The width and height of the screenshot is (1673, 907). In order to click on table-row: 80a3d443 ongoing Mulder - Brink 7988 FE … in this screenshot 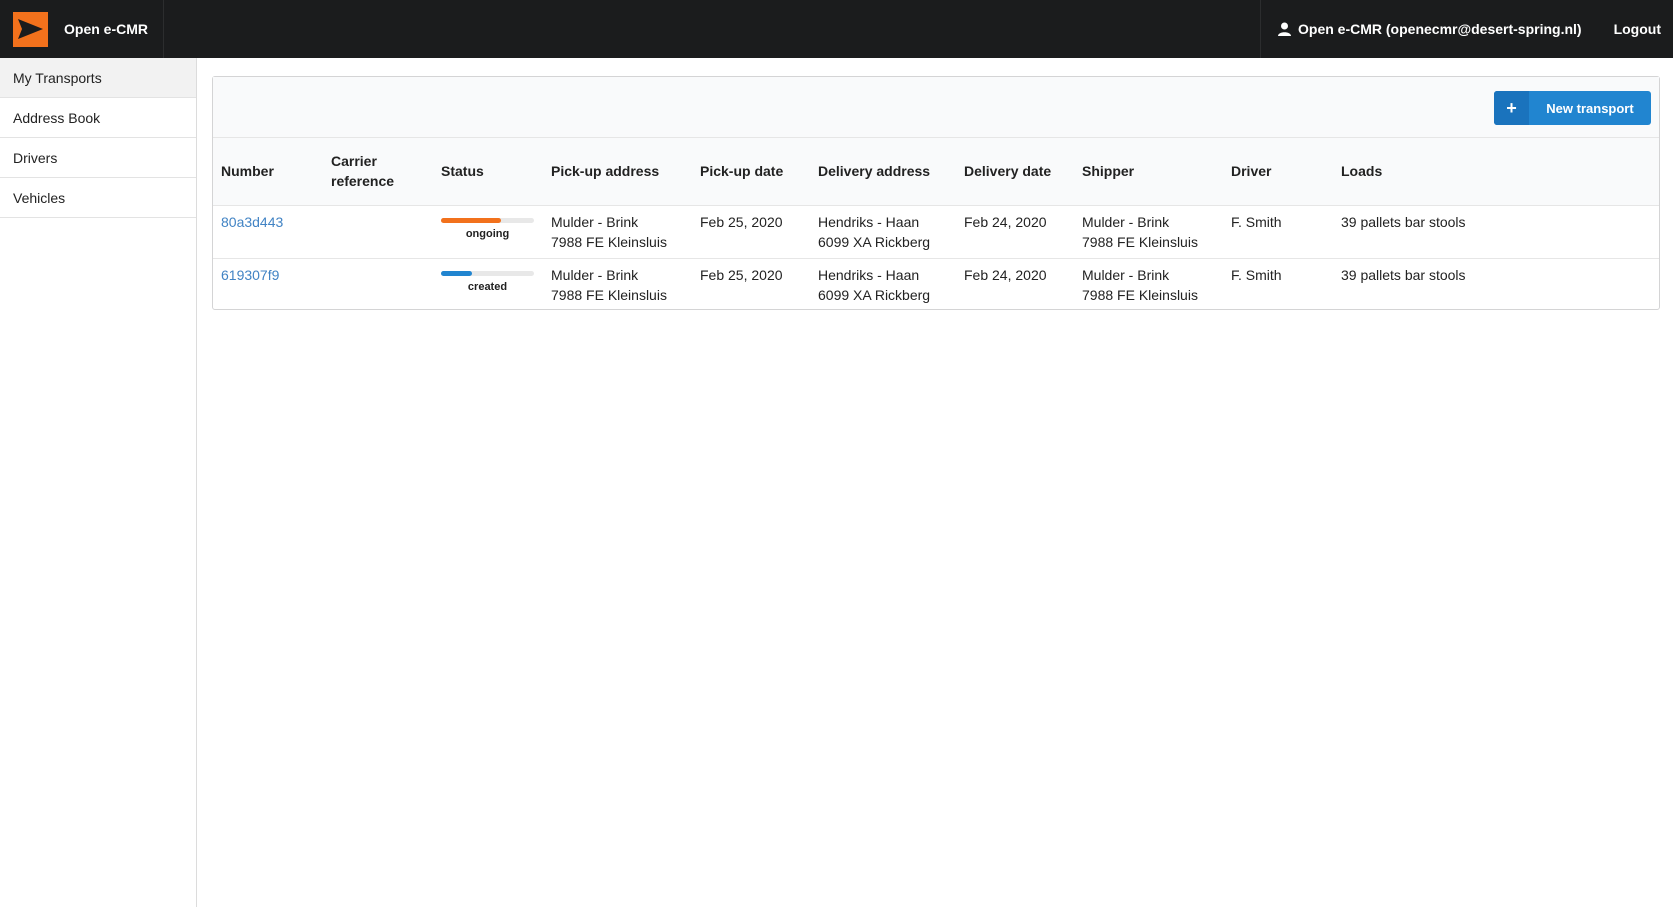, I will do `click(936, 231)`.